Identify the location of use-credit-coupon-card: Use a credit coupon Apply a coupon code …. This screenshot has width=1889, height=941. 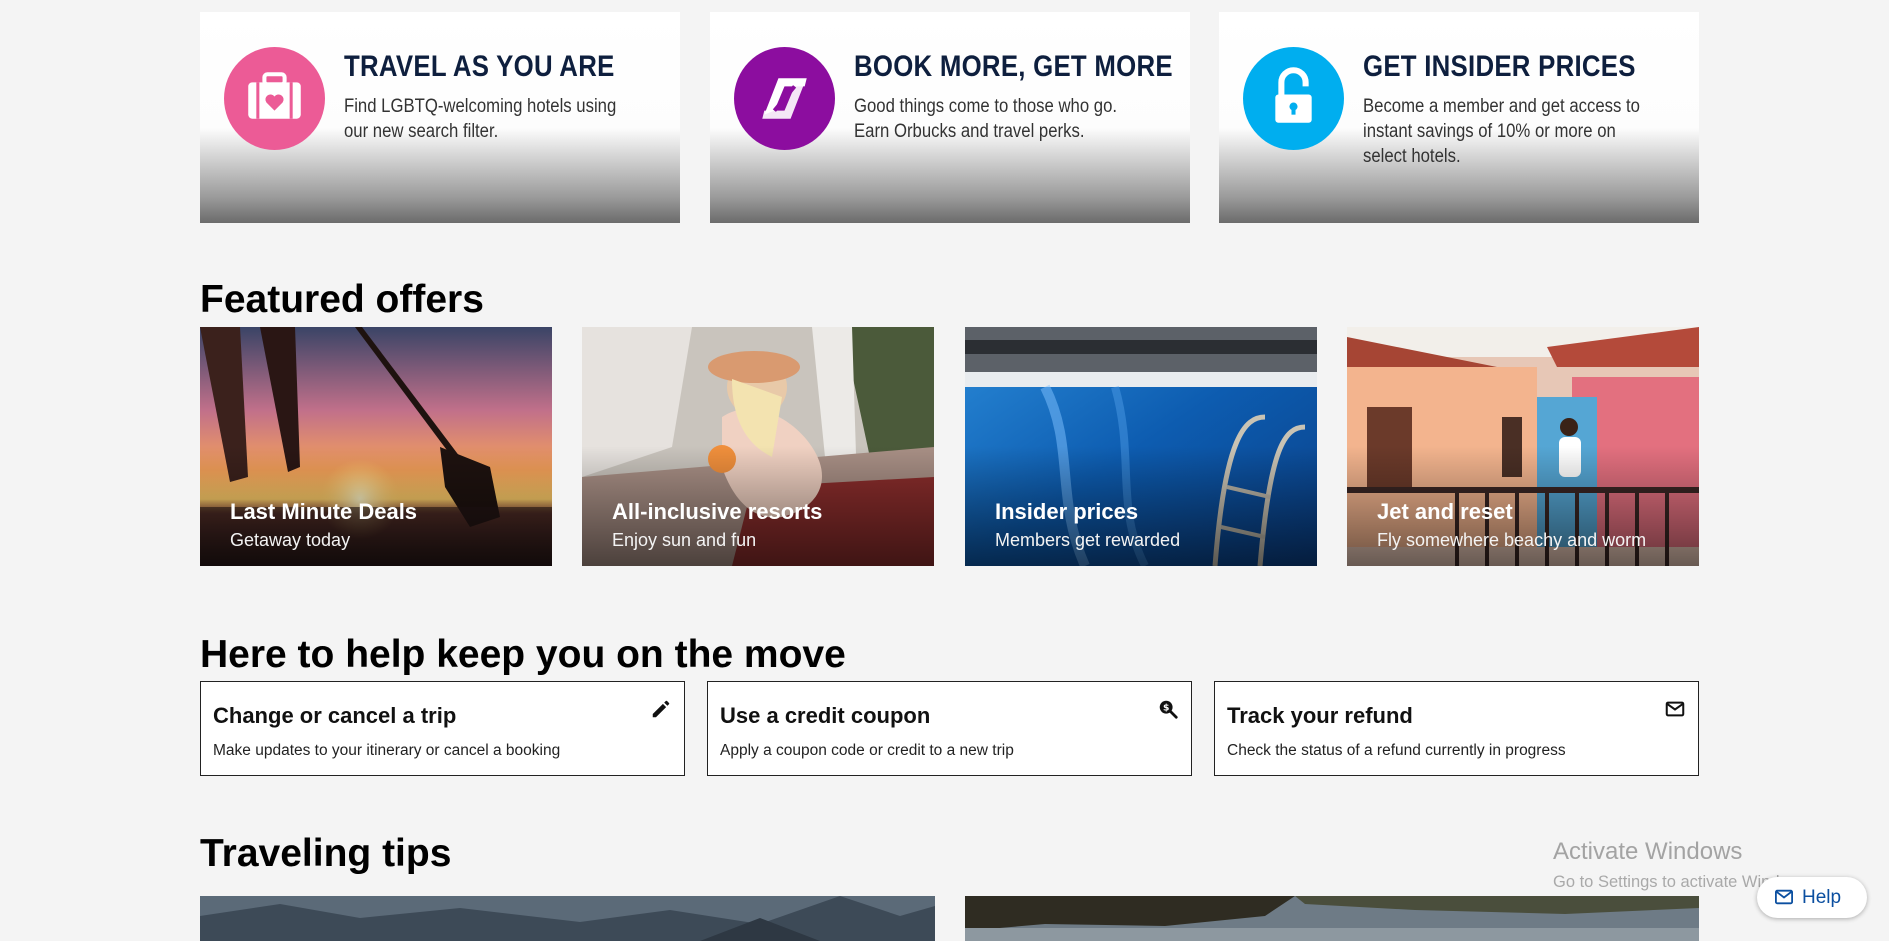
(949, 728).